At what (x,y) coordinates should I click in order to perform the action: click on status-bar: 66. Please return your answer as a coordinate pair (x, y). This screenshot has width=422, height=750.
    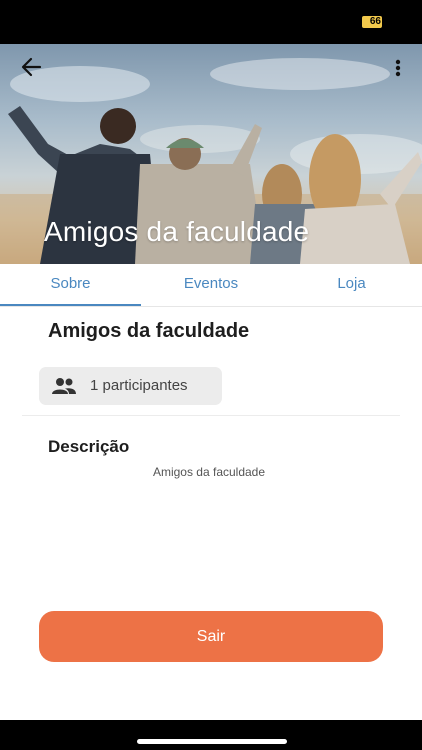
    Looking at the image, I should click on (211, 22).